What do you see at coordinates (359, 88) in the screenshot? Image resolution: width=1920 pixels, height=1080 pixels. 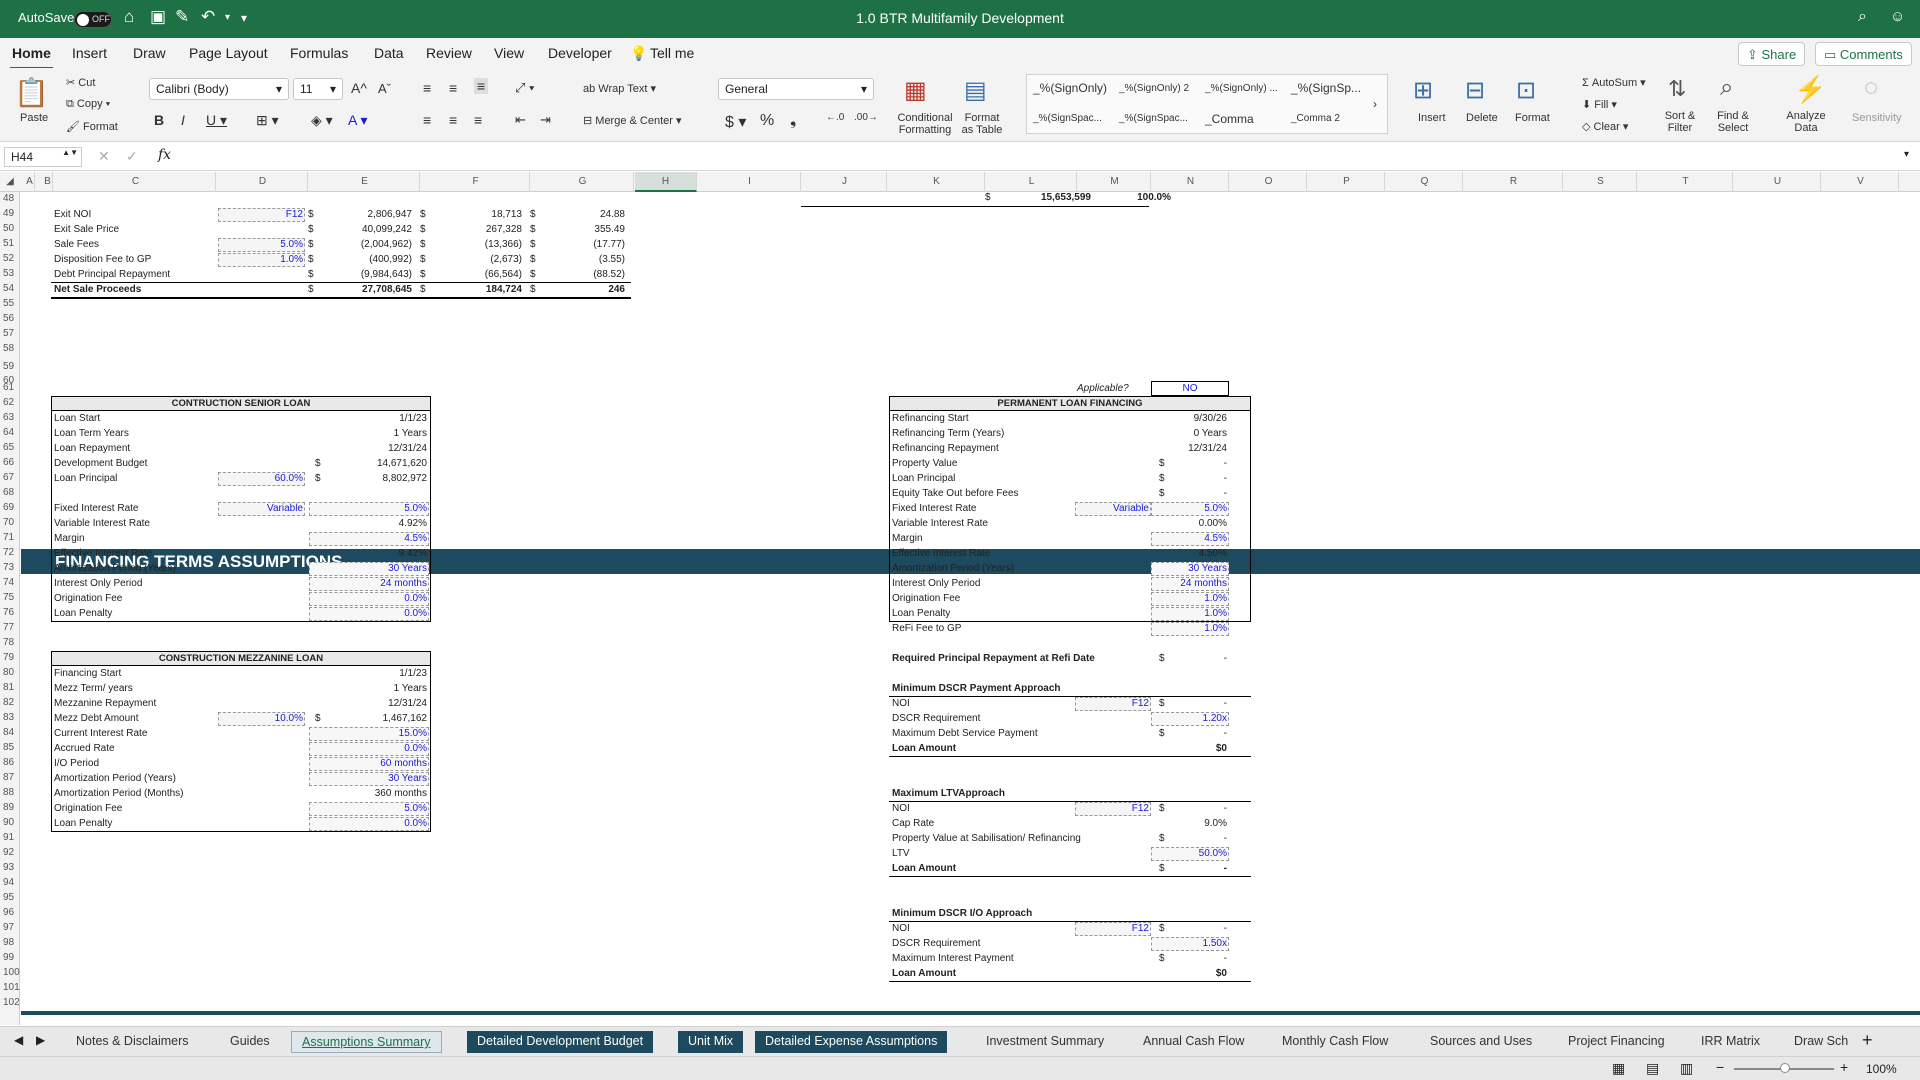 I see `font-grow-icon: A^` at bounding box center [359, 88].